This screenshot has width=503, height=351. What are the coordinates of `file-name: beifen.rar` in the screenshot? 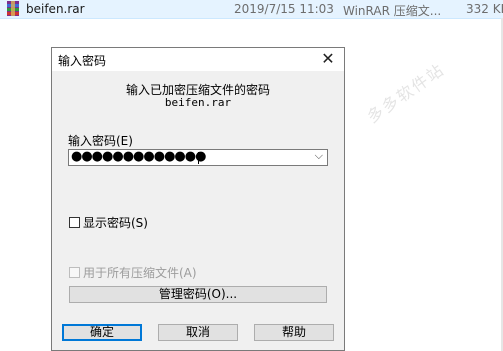 It's located at (55, 9).